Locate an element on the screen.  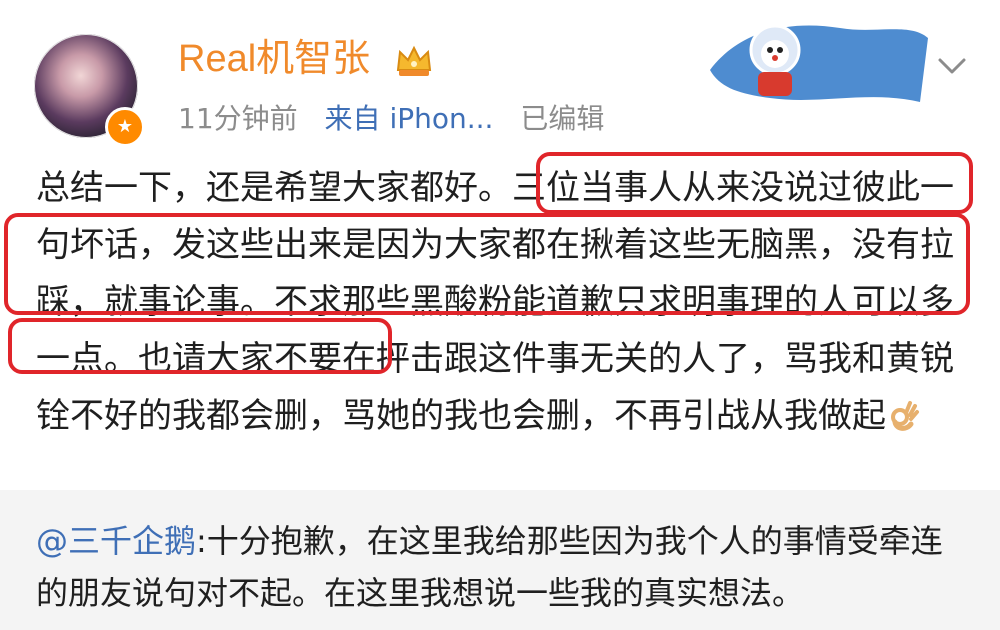
ok-hand-icon is located at coordinates (905, 416).